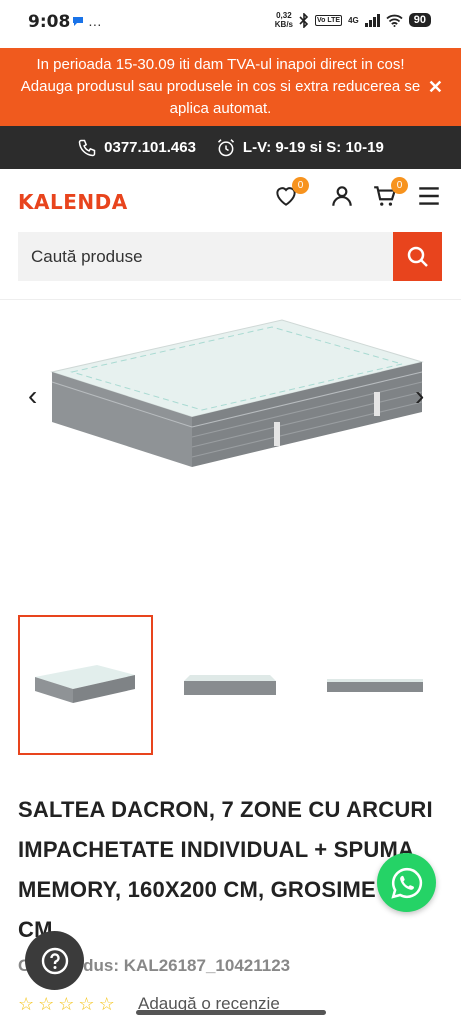  Describe the element at coordinates (87, 147) in the screenshot. I see `phone-icon` at that location.